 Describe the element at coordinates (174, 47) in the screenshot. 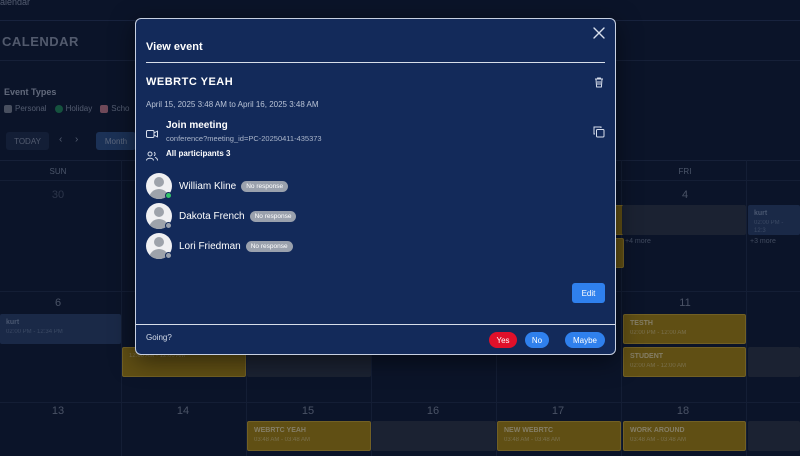

I see `dialog-title: View event` at that location.